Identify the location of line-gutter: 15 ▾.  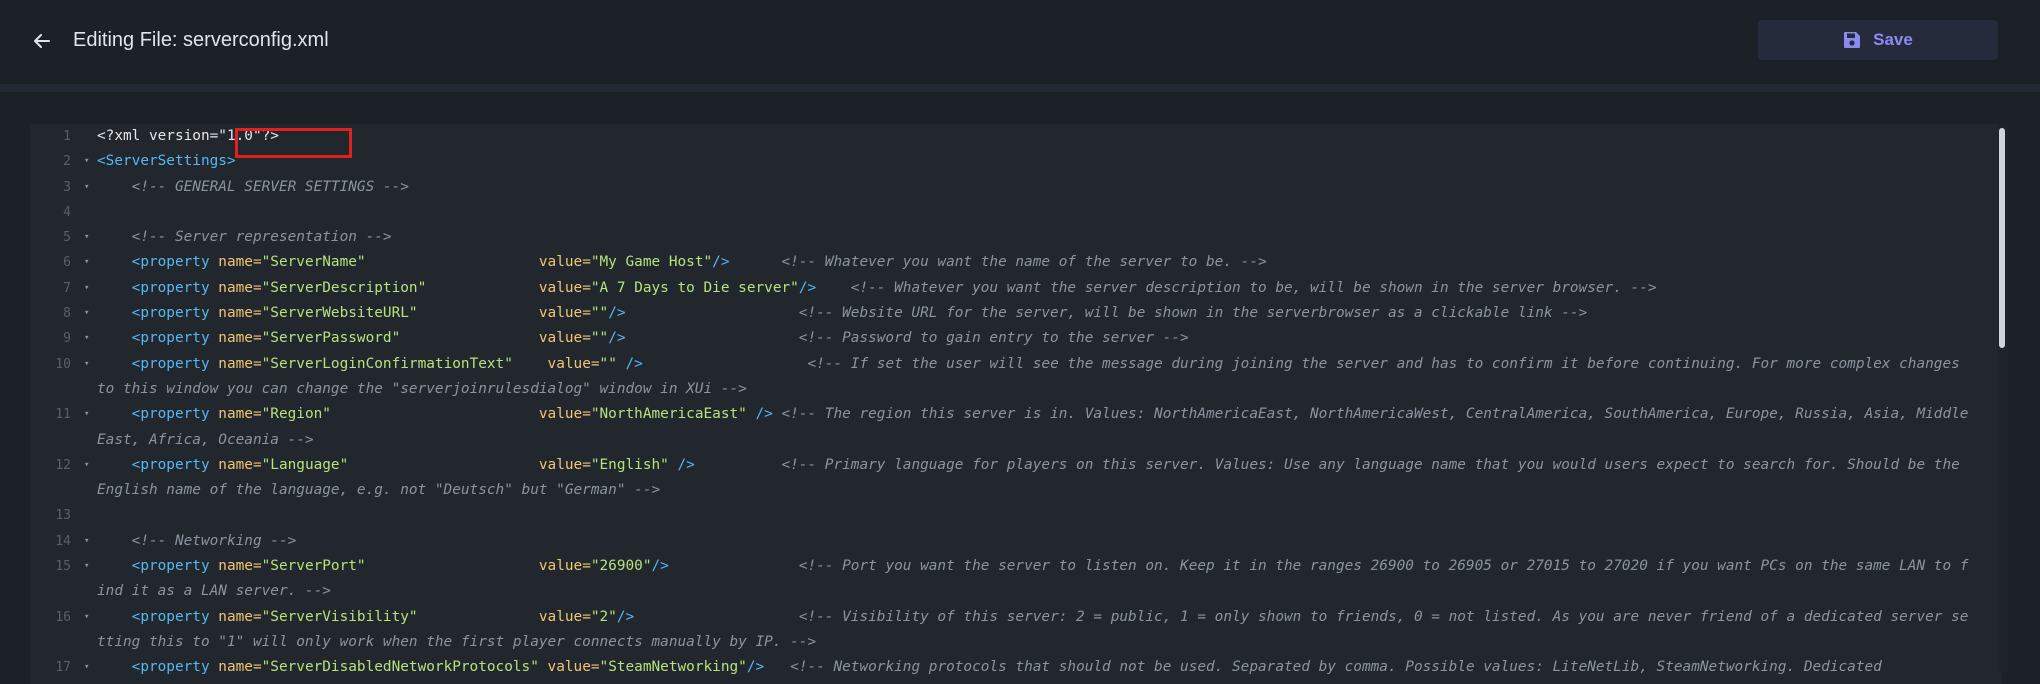
(63, 579).